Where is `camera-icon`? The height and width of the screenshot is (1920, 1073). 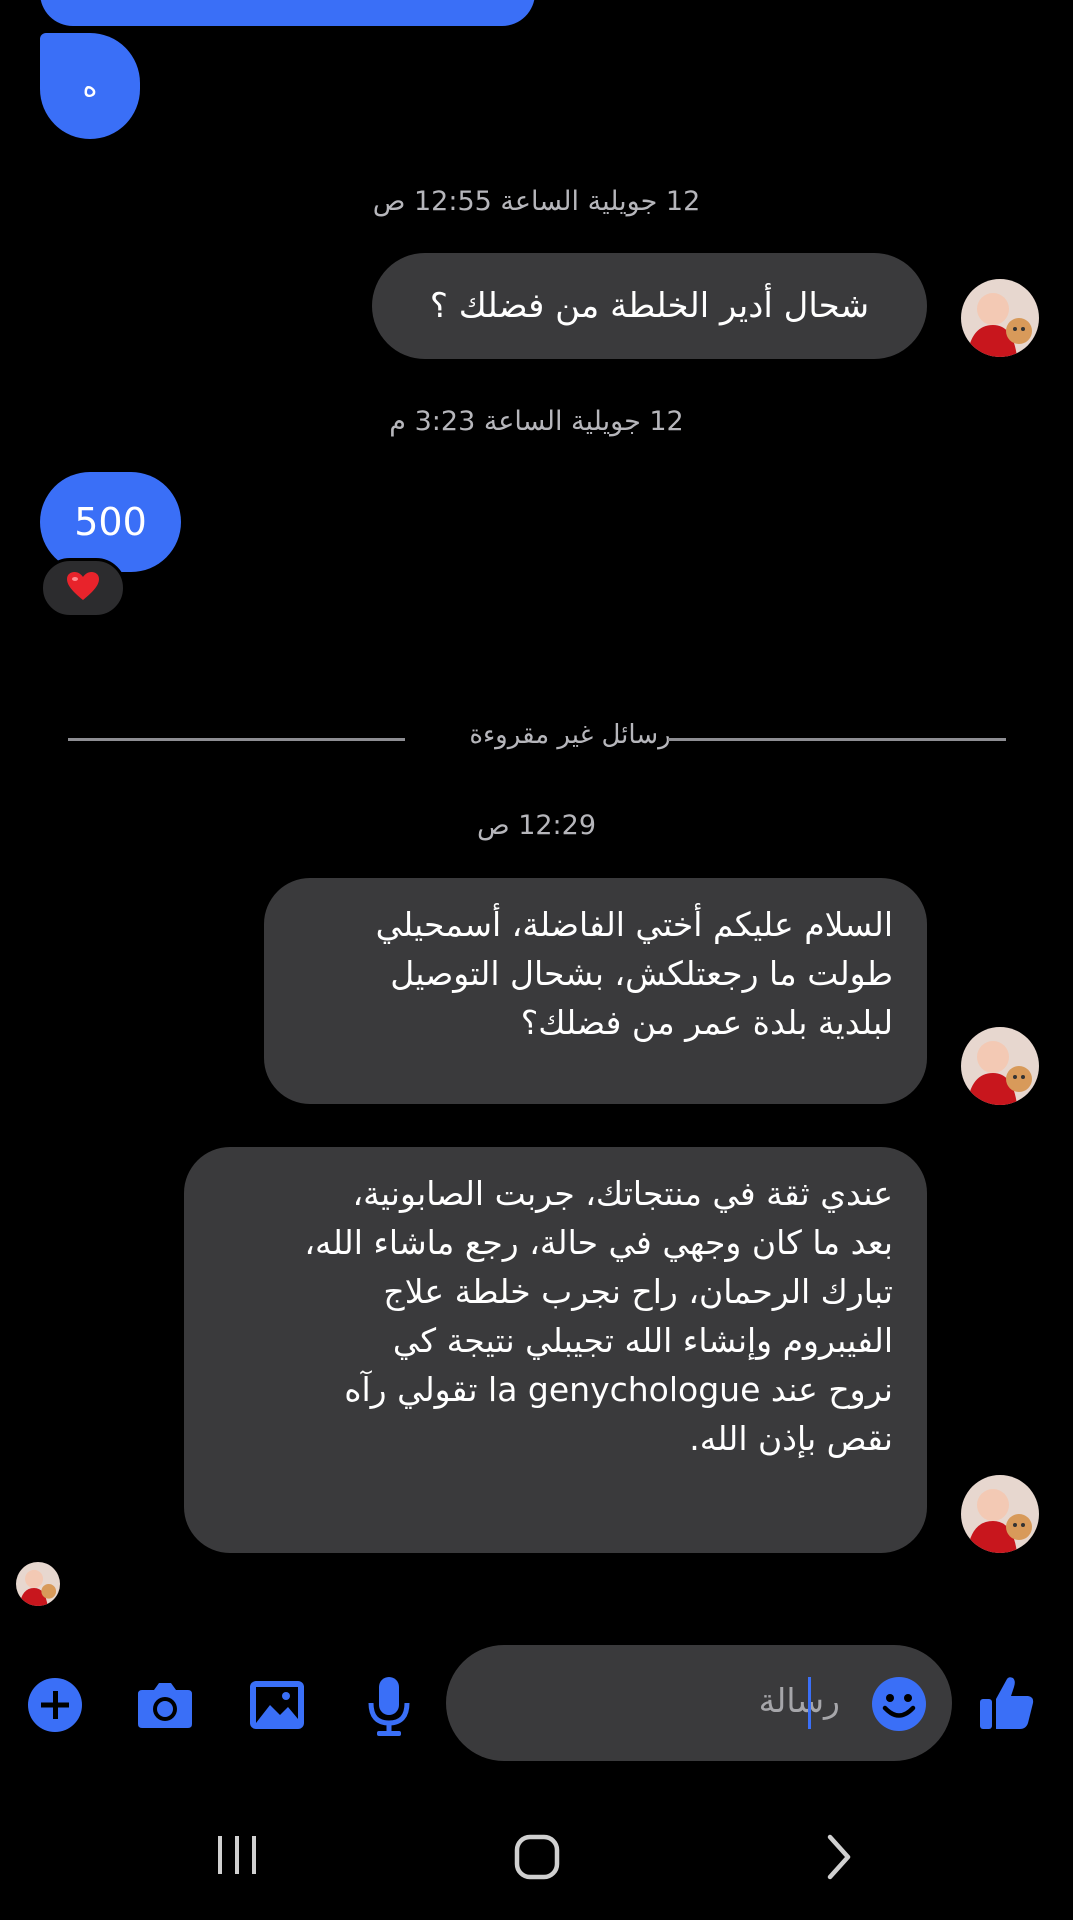 camera-icon is located at coordinates (165, 1705).